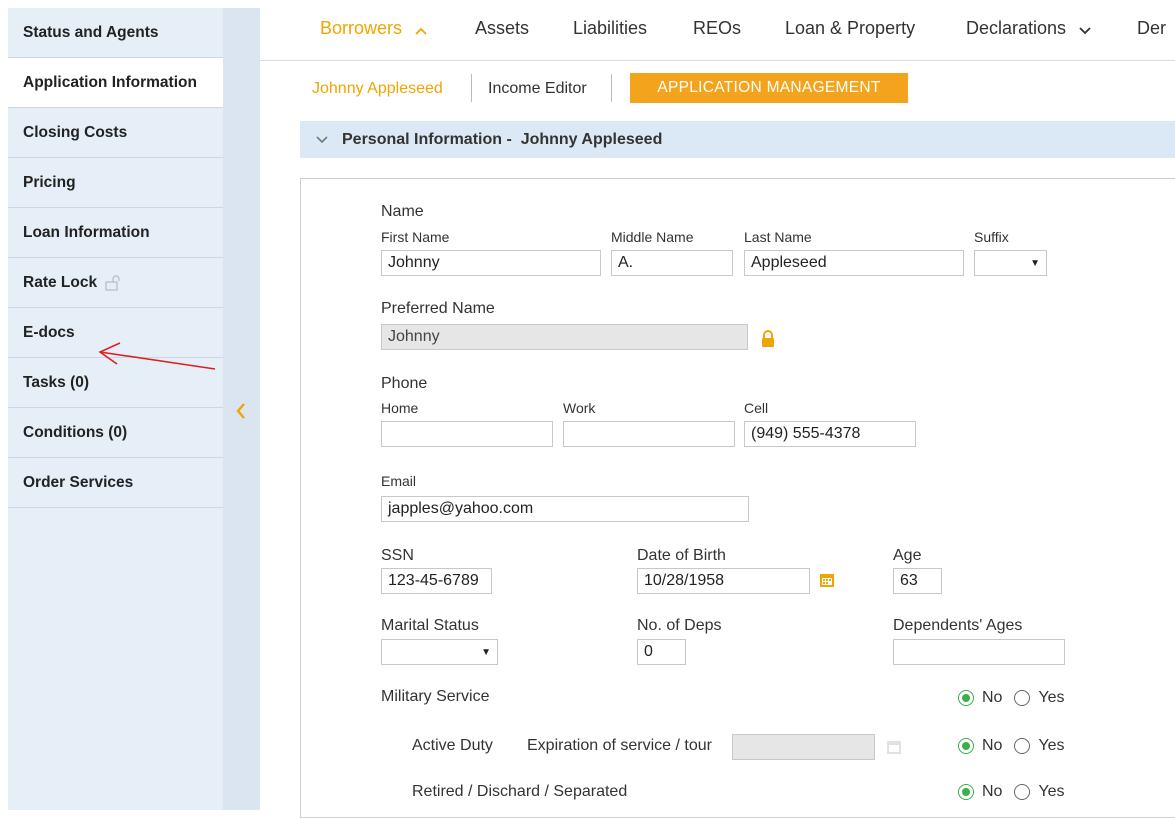 Image resolution: width=1175 pixels, height=818 pixels. What do you see at coordinates (854, 263) in the screenshot?
I see `last-name-field: Appleseed` at bounding box center [854, 263].